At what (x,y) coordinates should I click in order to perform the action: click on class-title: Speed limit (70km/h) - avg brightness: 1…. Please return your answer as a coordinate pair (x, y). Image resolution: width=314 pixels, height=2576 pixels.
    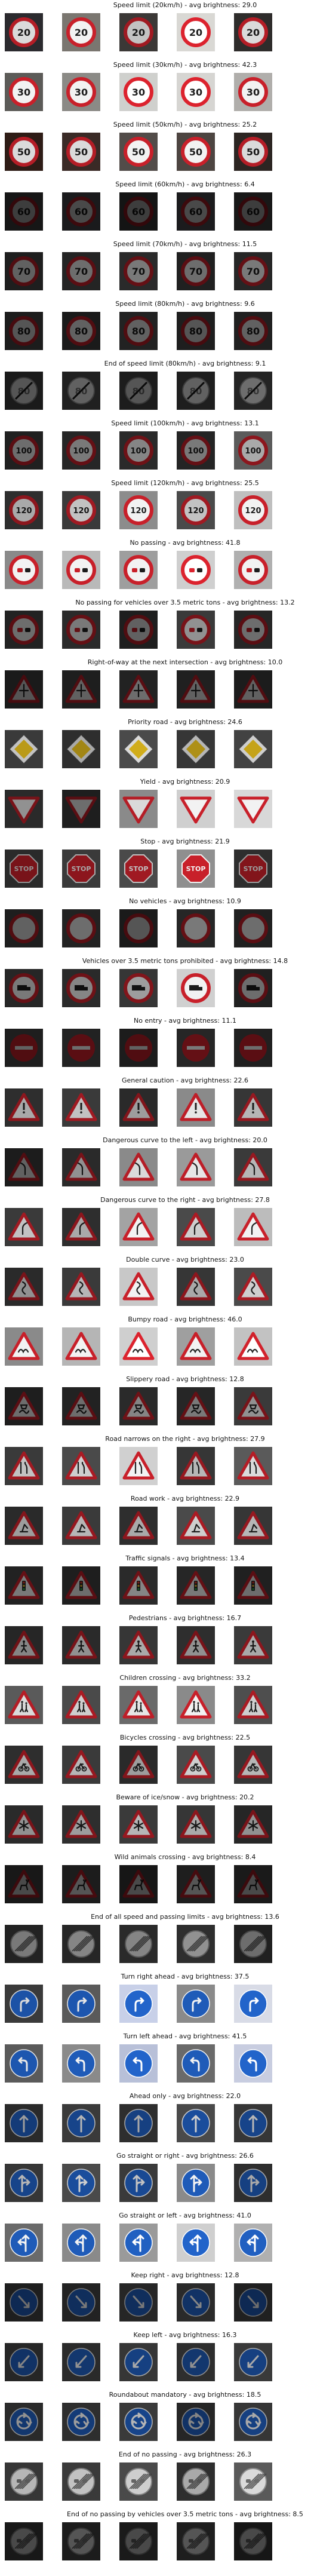
    Looking at the image, I should click on (185, 244).